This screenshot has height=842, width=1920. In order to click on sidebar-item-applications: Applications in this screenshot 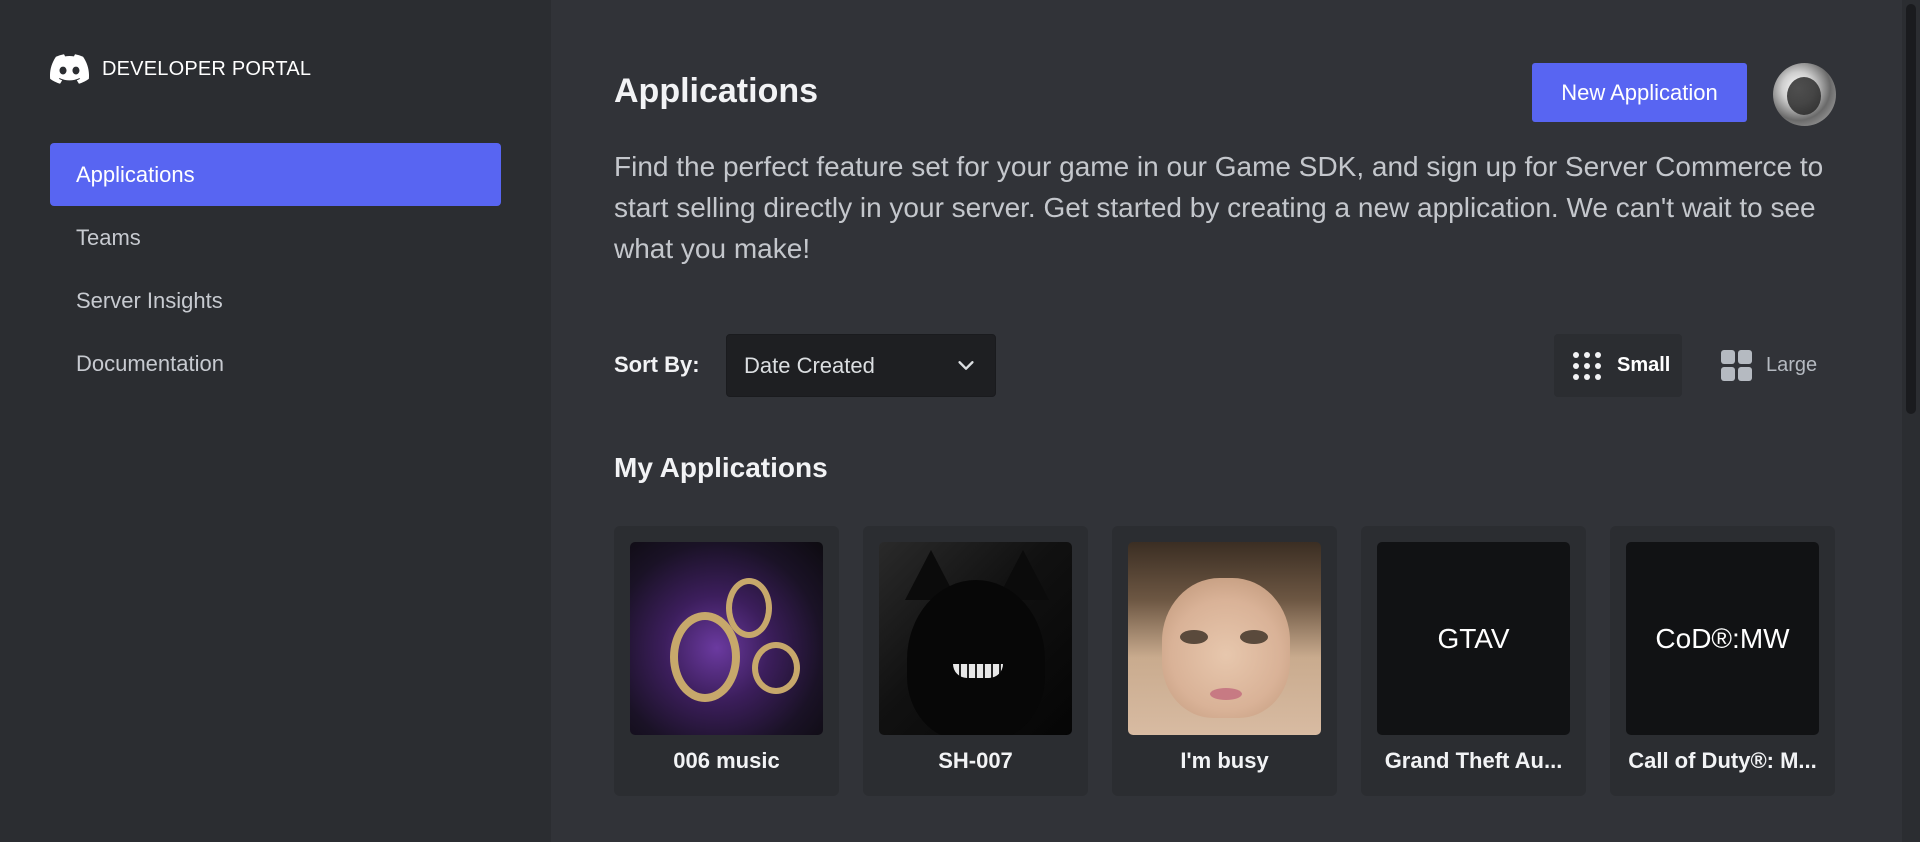, I will do `click(275, 174)`.